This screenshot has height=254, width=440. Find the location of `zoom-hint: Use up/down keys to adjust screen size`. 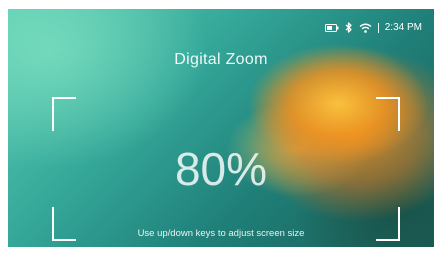

zoom-hint: Use up/down keys to adjust screen size is located at coordinates (221, 233).